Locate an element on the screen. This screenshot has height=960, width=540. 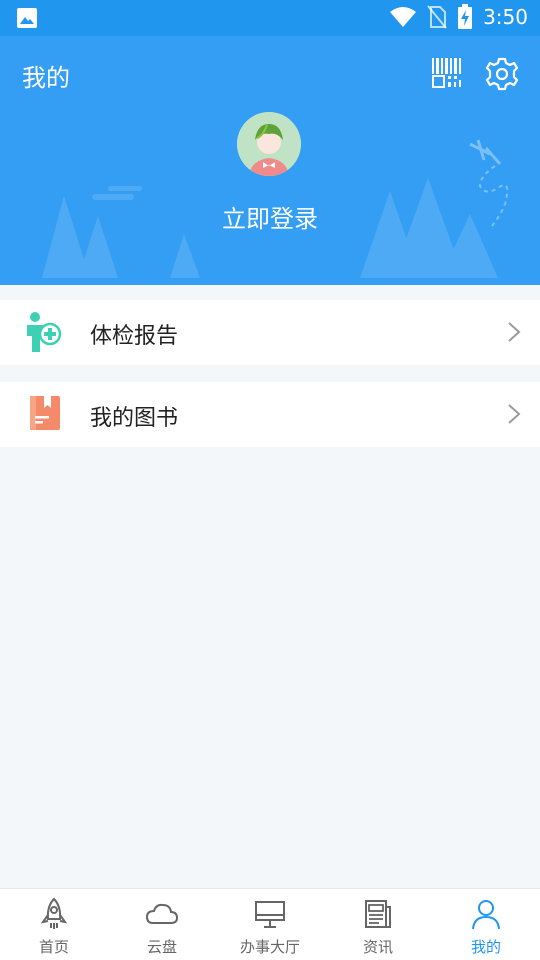
tab-news: 资讯 is located at coordinates (378, 924).